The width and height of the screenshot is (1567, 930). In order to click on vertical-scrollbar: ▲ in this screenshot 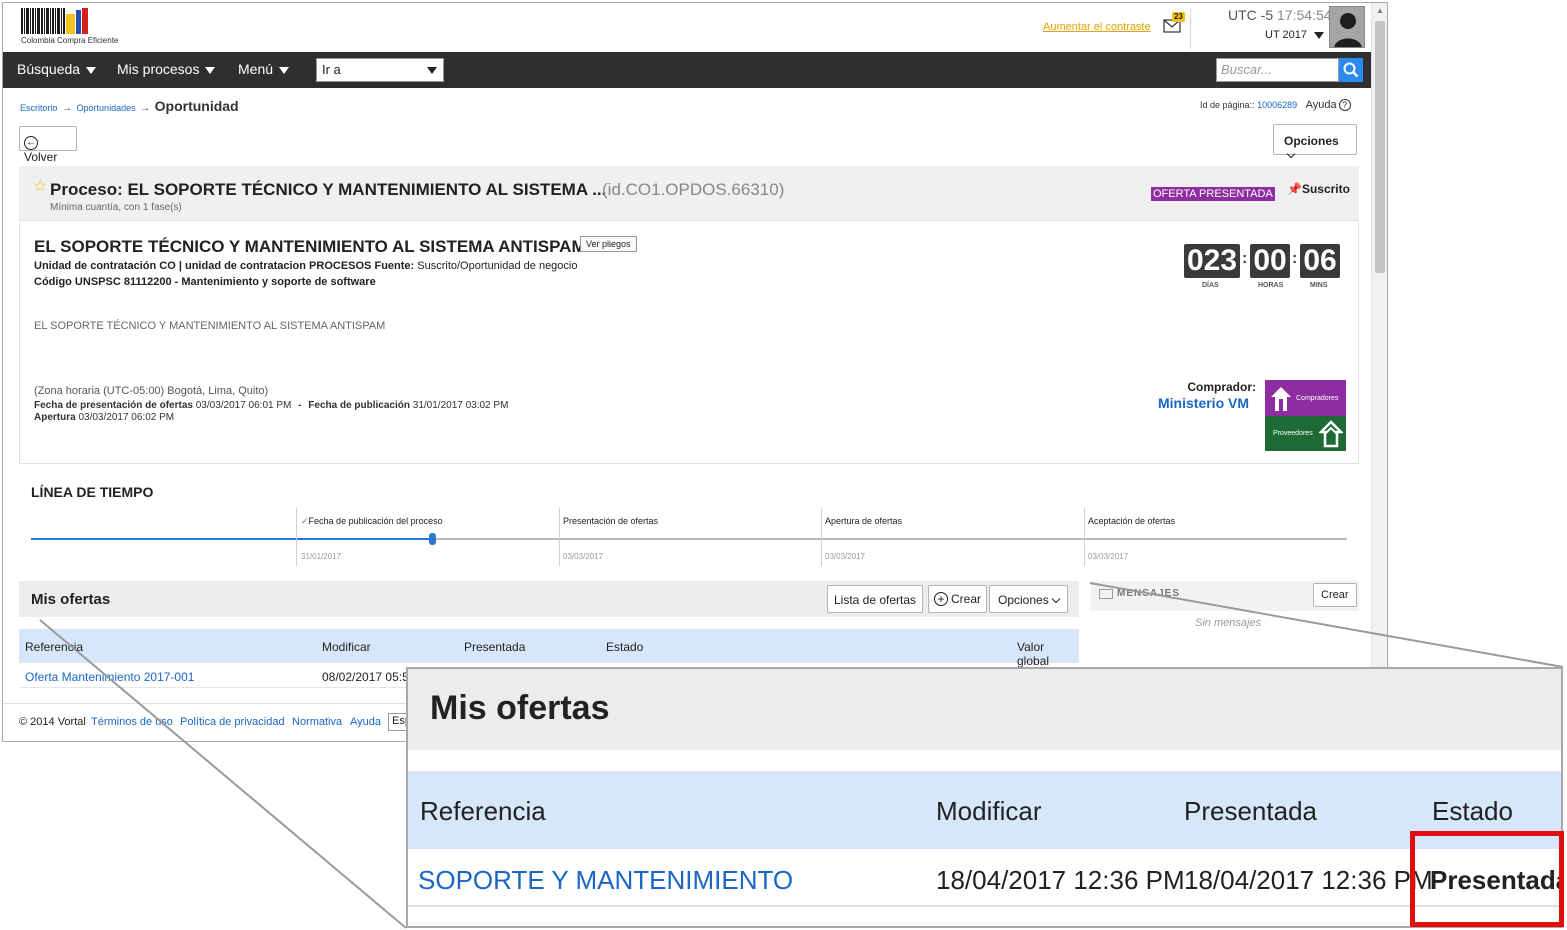, I will do `click(1379, 372)`.